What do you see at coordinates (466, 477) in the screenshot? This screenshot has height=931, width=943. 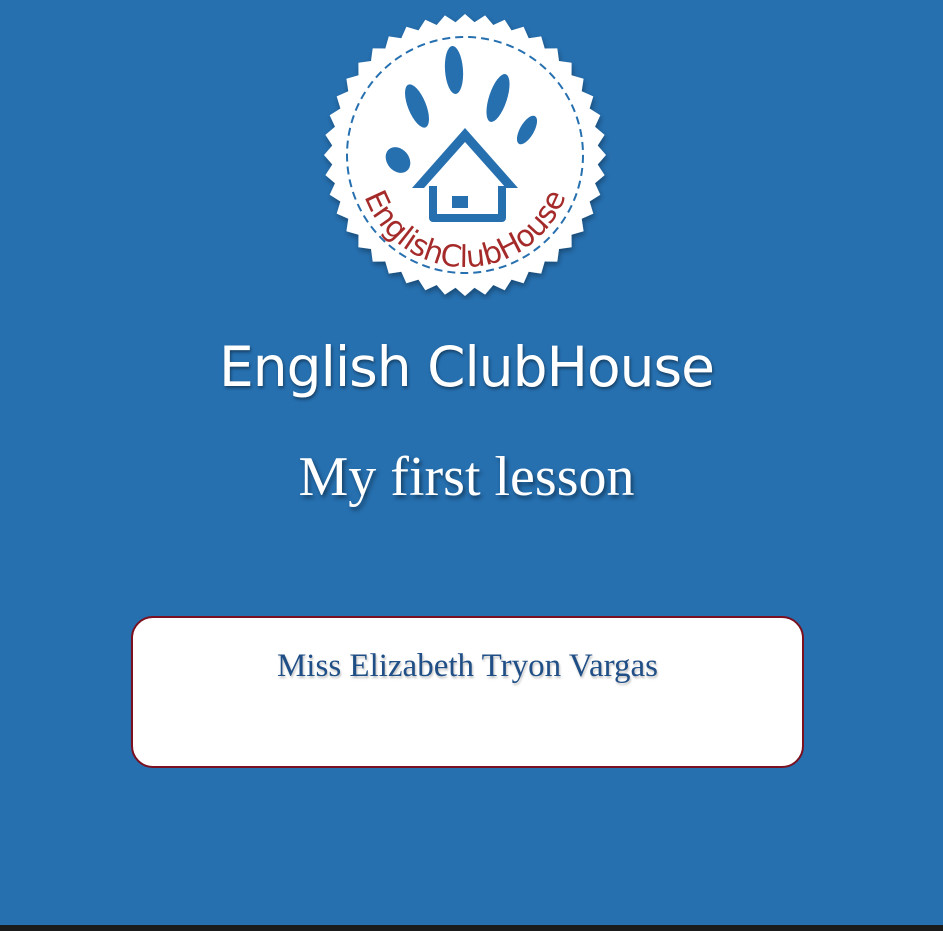 I see `lesson-title: My first lesson` at bounding box center [466, 477].